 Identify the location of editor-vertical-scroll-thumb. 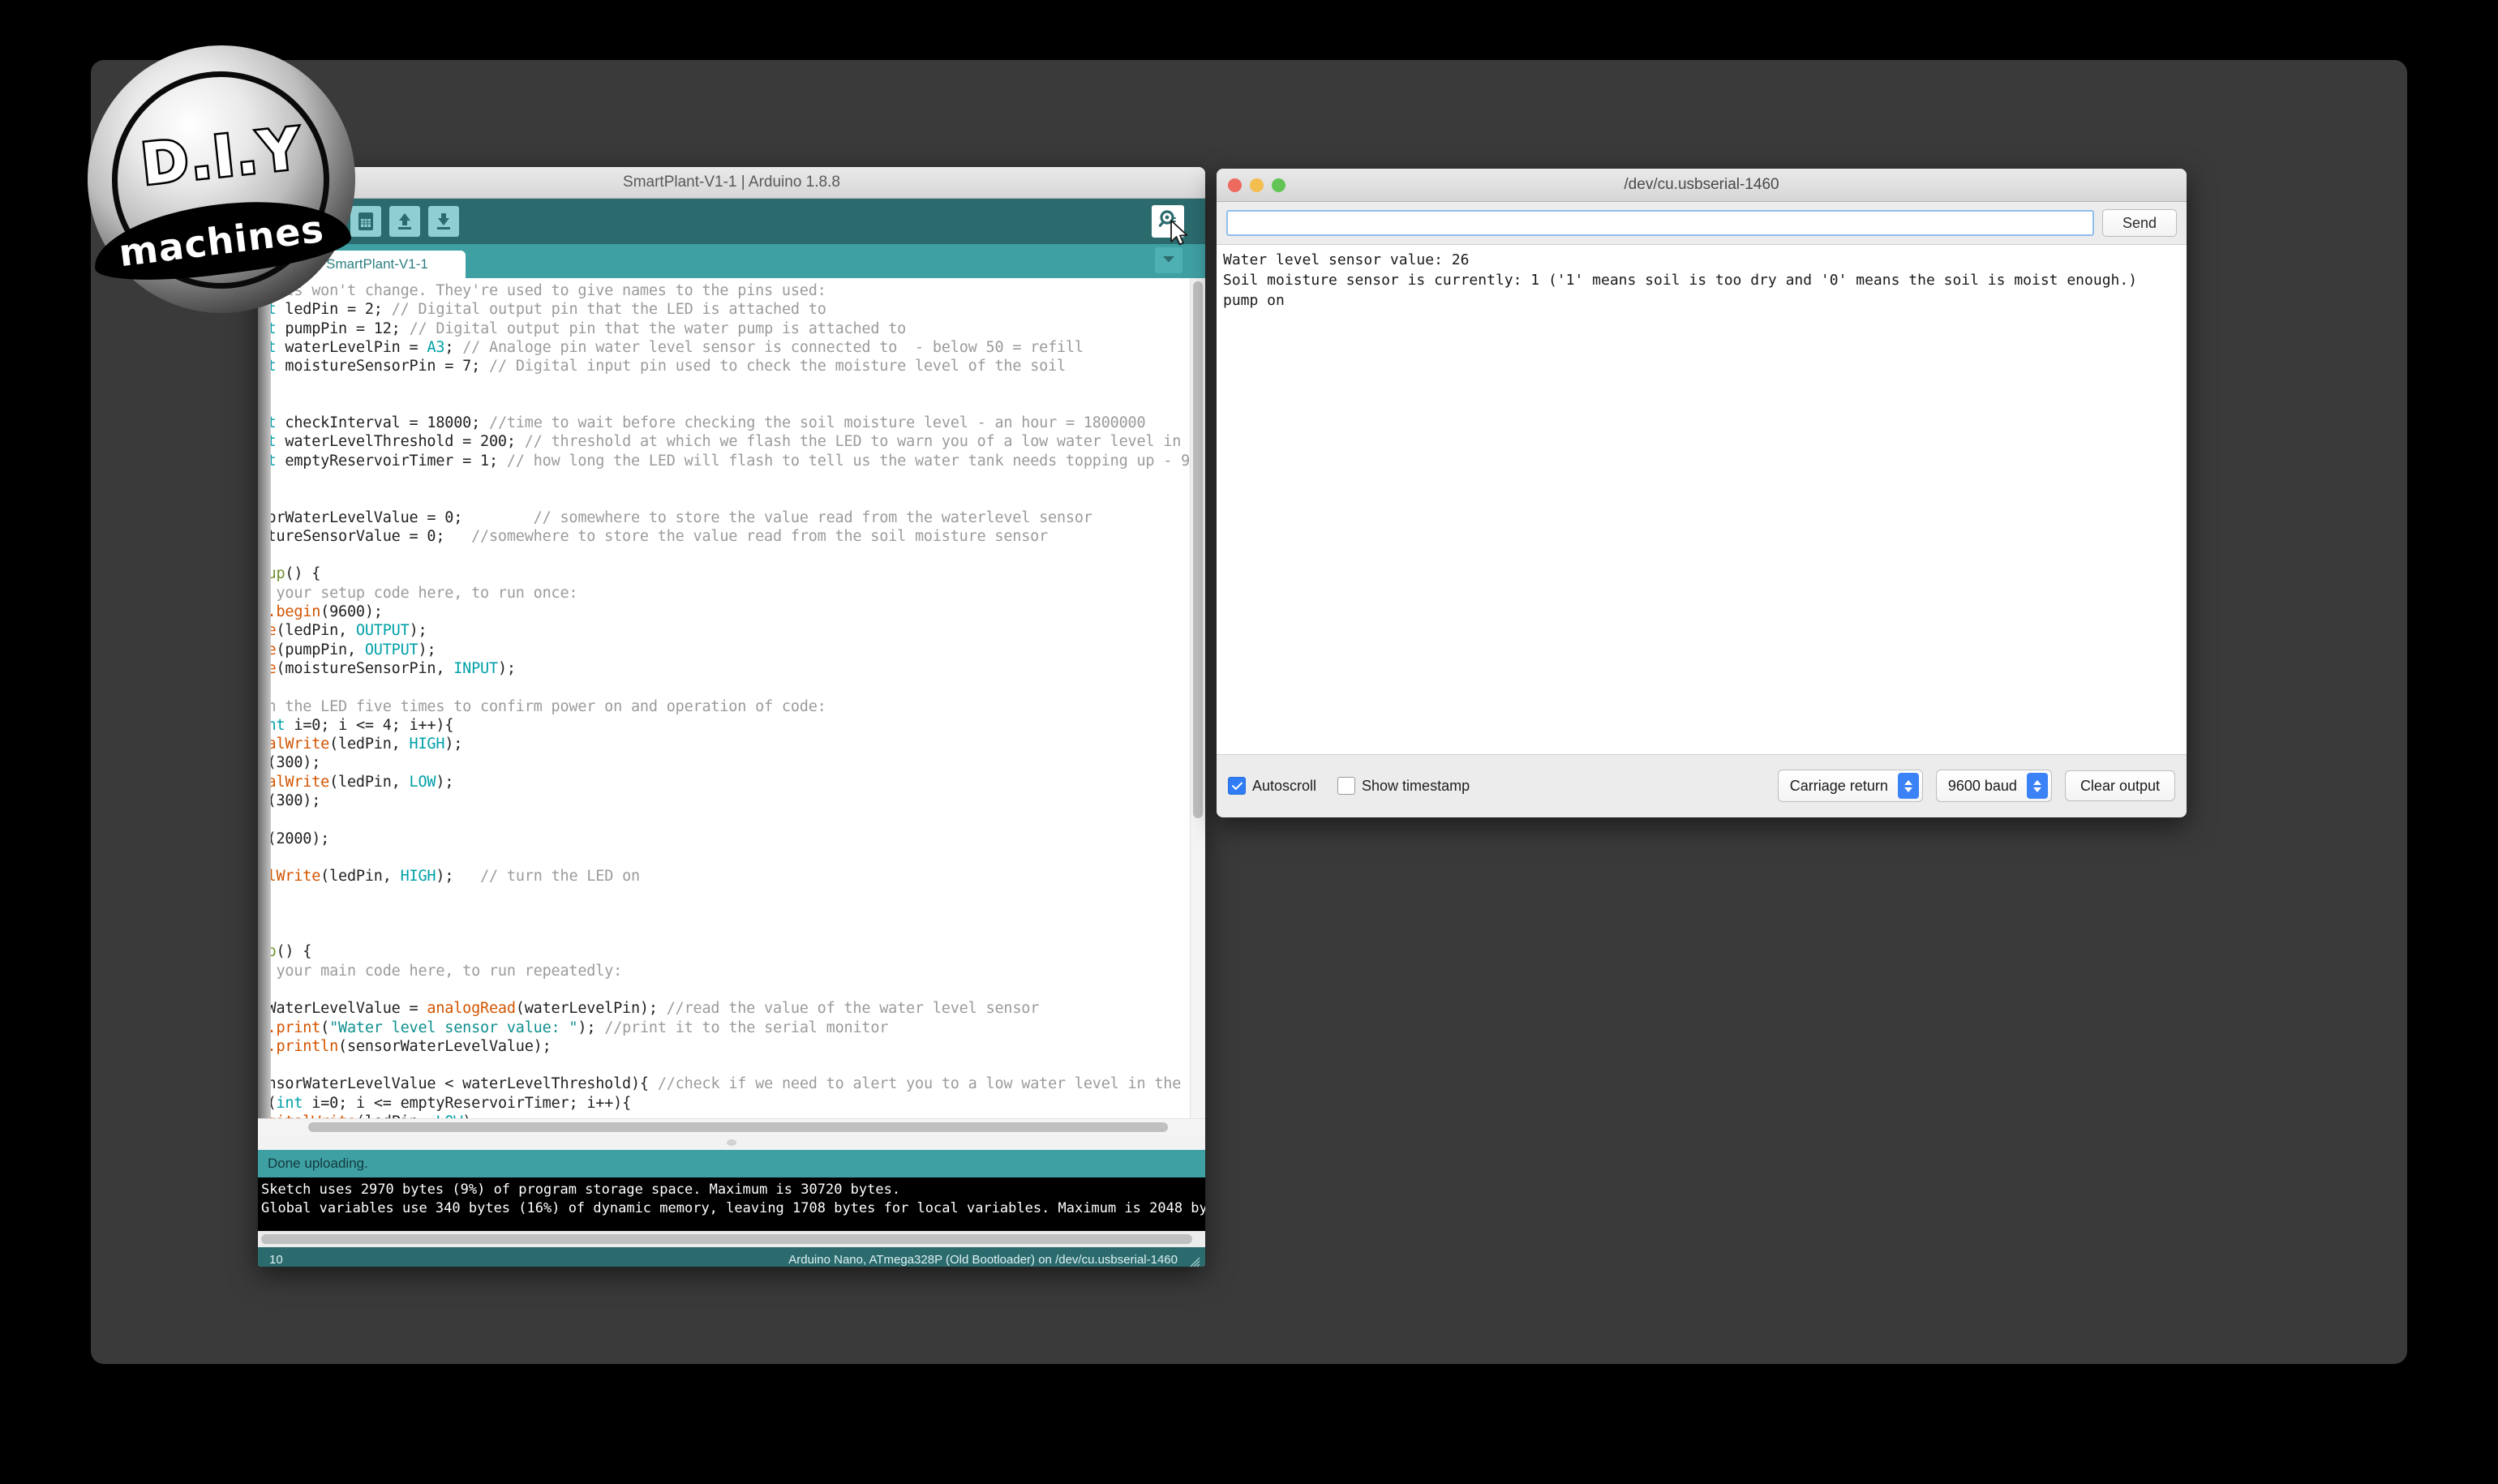
(1198, 549).